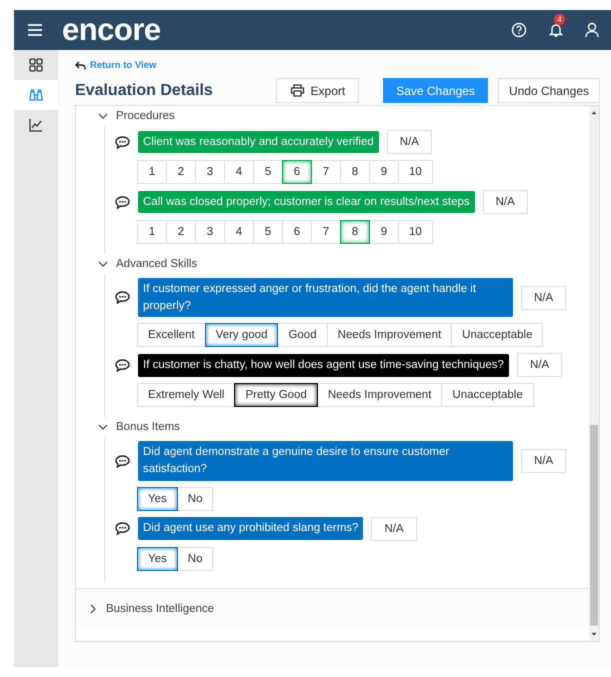 This screenshot has width=611, height=677. Describe the element at coordinates (325, 461) in the screenshot. I see `question-label: Did agent demonstrate a genuine desire to ensure customer satisfaction?` at that location.